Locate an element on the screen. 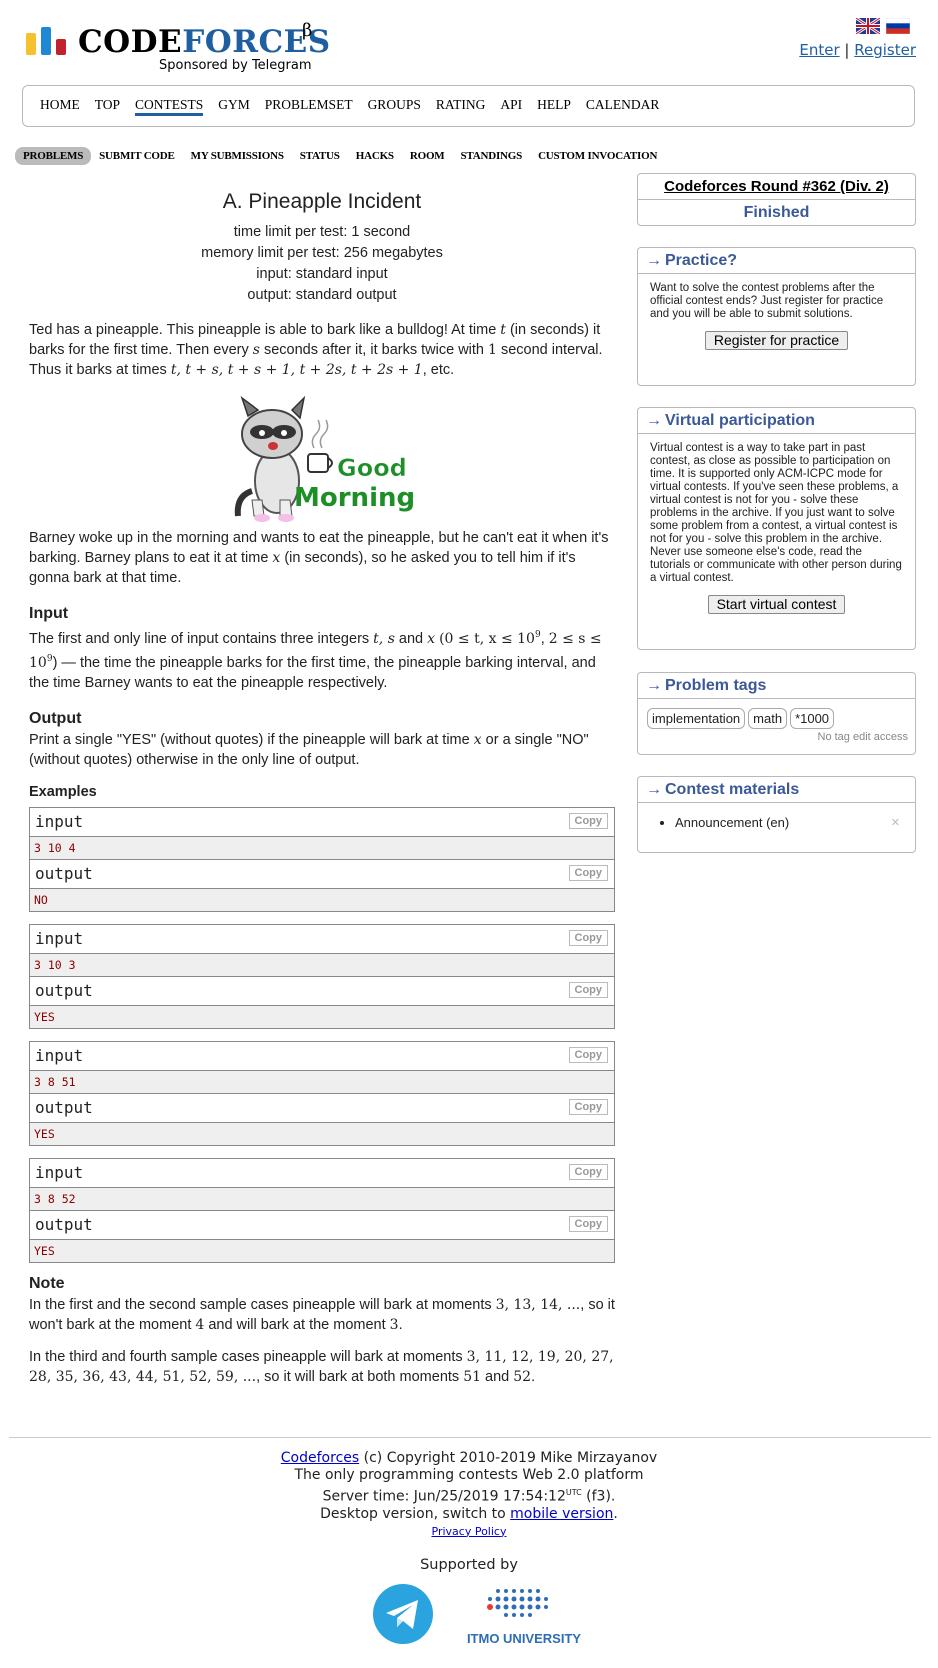  sample-test-3: input Copy 3 8 51 output Copy YES is located at coordinates (322, 1093).